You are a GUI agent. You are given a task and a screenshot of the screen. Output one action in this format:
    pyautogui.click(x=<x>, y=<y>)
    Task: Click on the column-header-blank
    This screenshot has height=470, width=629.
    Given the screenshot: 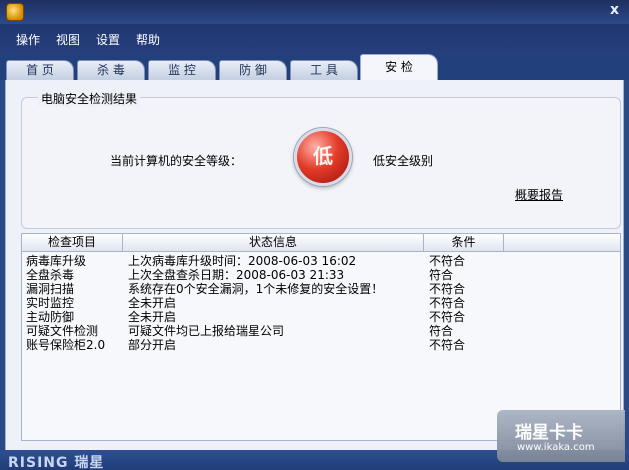 What is the action you would take?
    pyautogui.click(x=562, y=243)
    